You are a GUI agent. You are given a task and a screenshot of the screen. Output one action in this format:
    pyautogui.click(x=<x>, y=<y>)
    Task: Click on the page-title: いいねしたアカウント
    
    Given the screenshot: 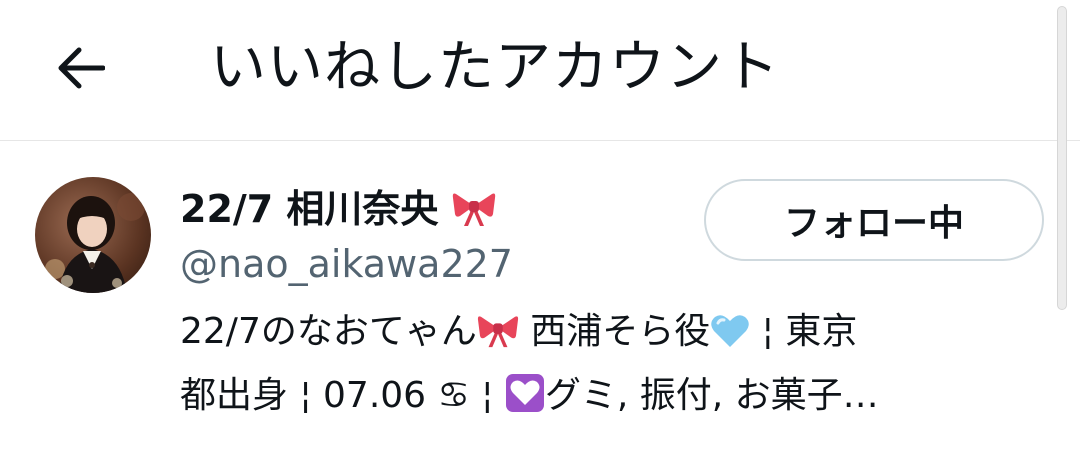 What is the action you would take?
    pyautogui.click(x=495, y=67)
    